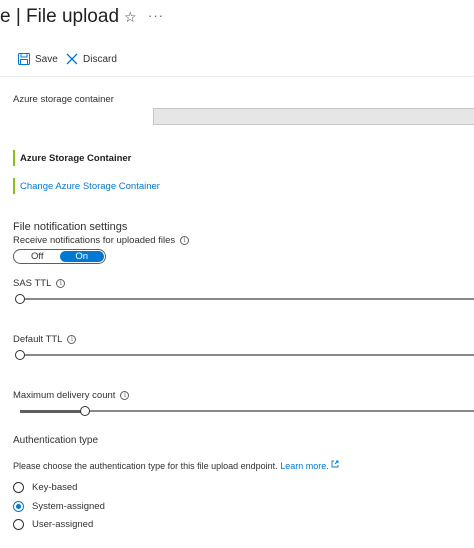 This screenshot has height=548, width=474. What do you see at coordinates (24, 59) in the screenshot?
I see `save-icon` at bounding box center [24, 59].